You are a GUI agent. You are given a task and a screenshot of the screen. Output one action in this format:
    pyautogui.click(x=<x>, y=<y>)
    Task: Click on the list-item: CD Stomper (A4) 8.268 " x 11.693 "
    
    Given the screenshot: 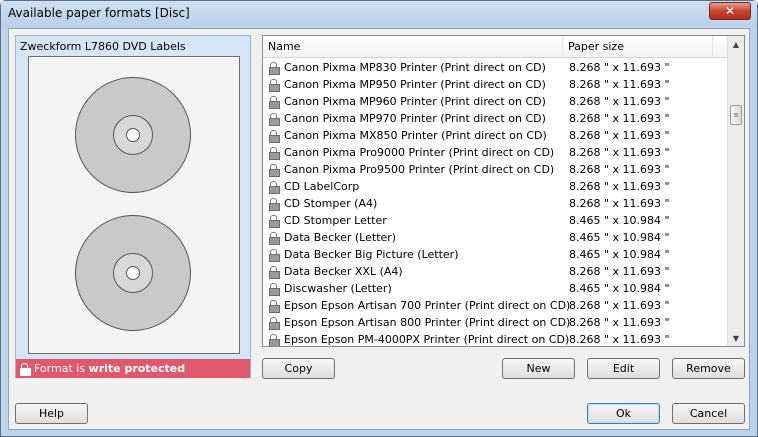 What is the action you would take?
    pyautogui.click(x=496, y=203)
    